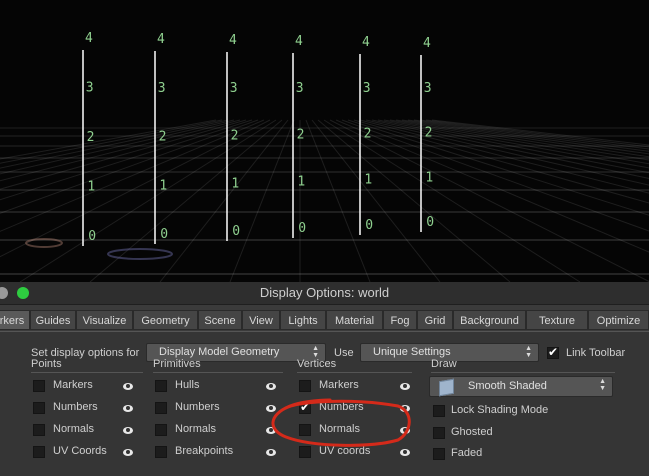 The height and width of the screenshot is (476, 649). What do you see at coordinates (521, 386) in the screenshot?
I see `shading-mode-select: Smooth Shaded ▲ ▼` at bounding box center [521, 386].